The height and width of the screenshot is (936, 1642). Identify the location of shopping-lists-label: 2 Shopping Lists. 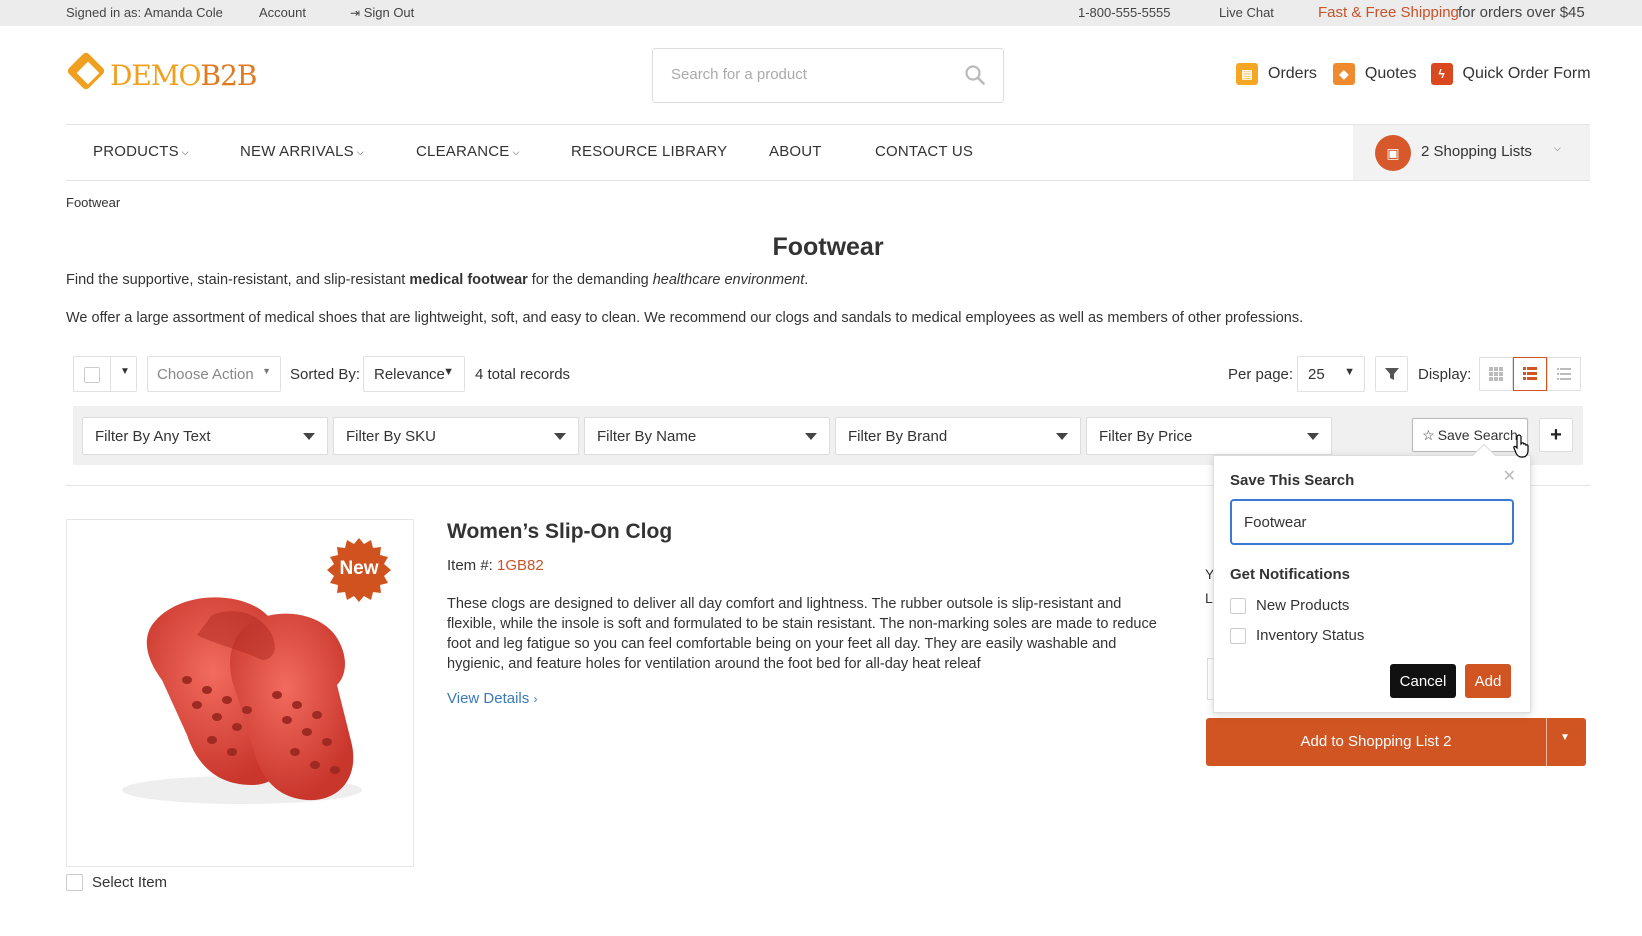
(1476, 151).